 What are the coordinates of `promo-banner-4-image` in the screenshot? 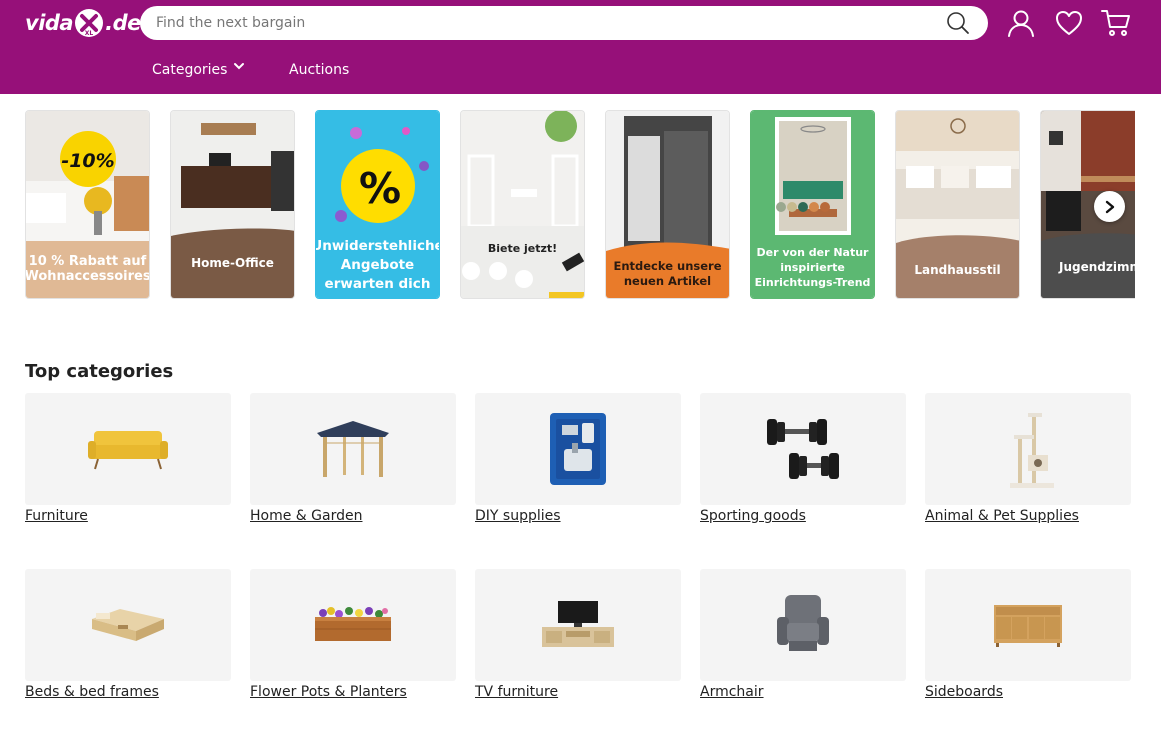 It's located at (522, 204).